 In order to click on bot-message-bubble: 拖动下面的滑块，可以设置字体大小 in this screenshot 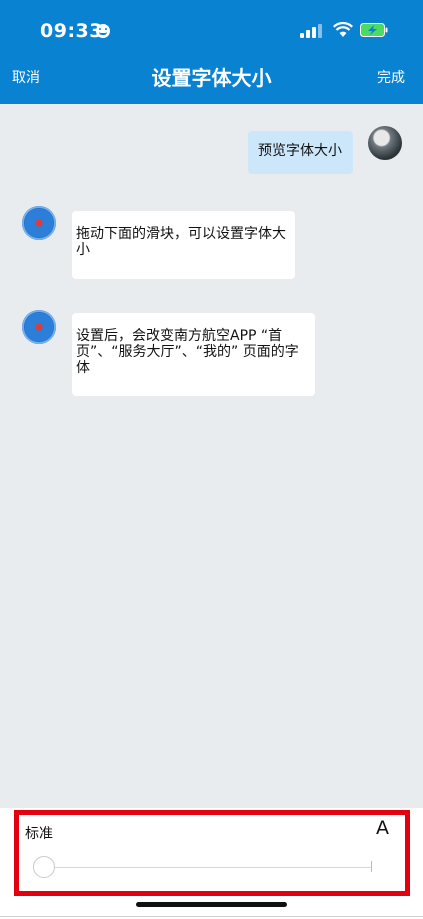, I will do `click(183, 245)`.